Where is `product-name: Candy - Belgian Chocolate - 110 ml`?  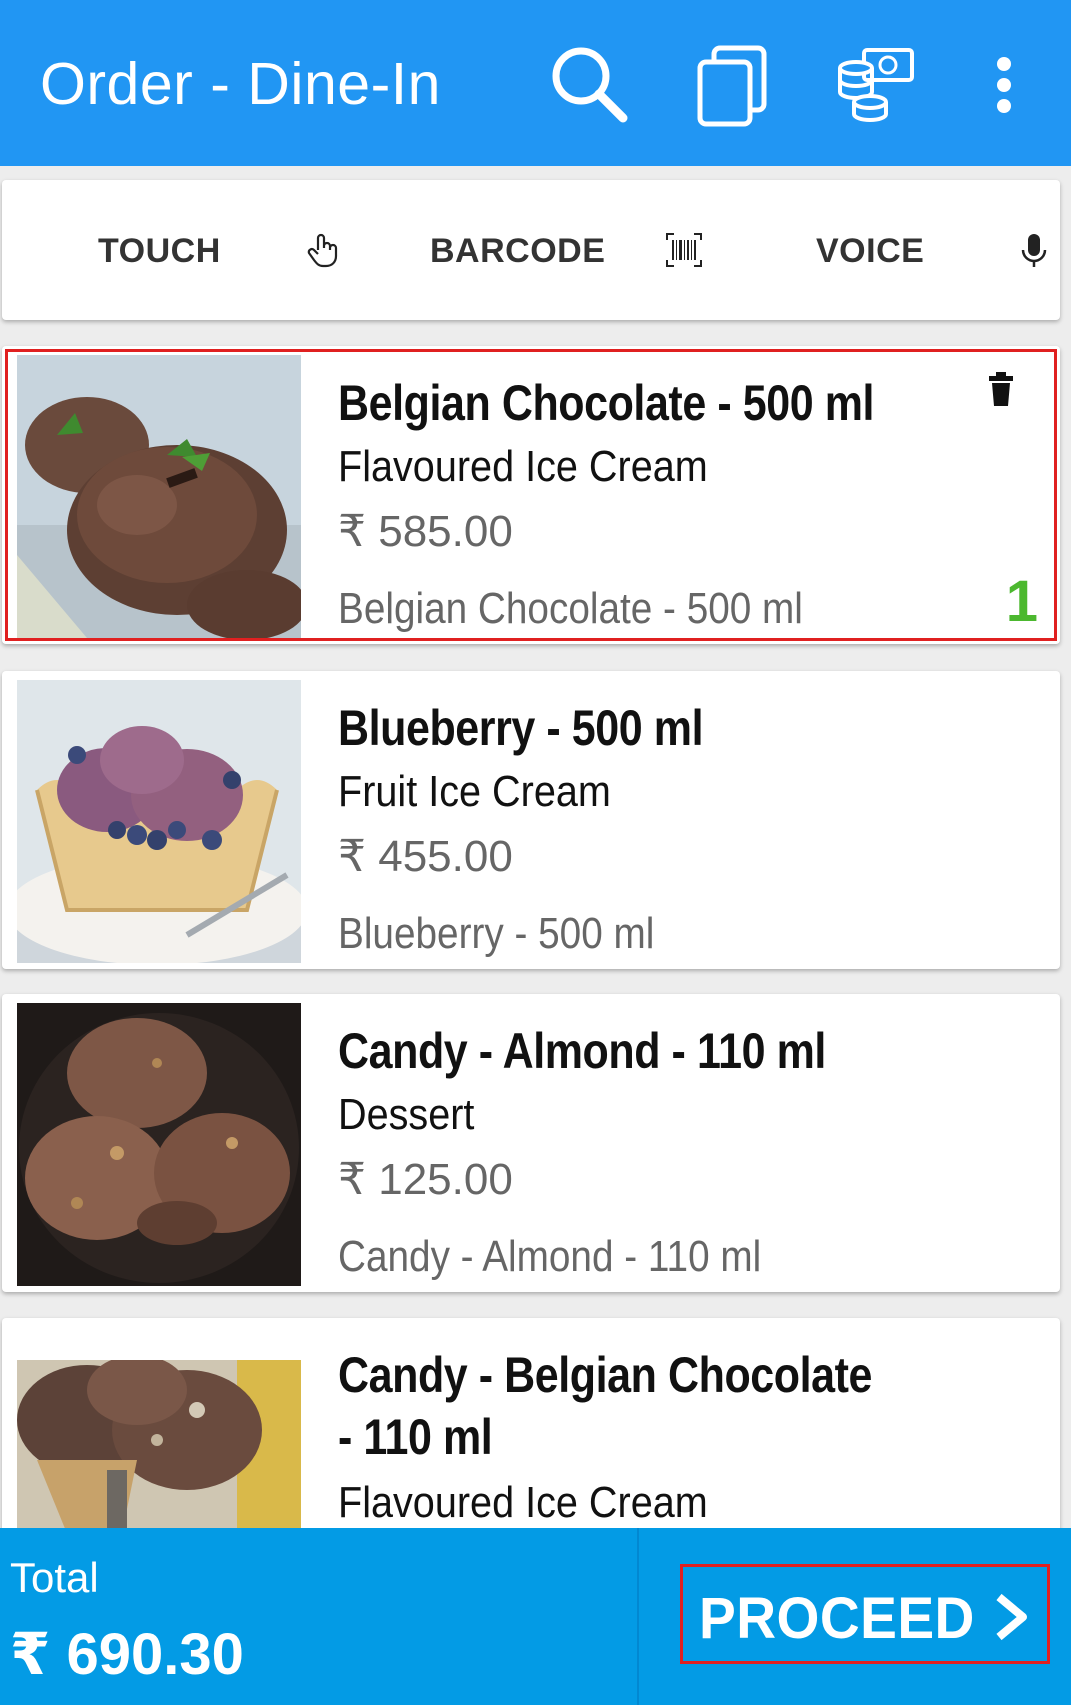 product-name: Candy - Belgian Chocolate - 110 ml is located at coordinates (605, 1406).